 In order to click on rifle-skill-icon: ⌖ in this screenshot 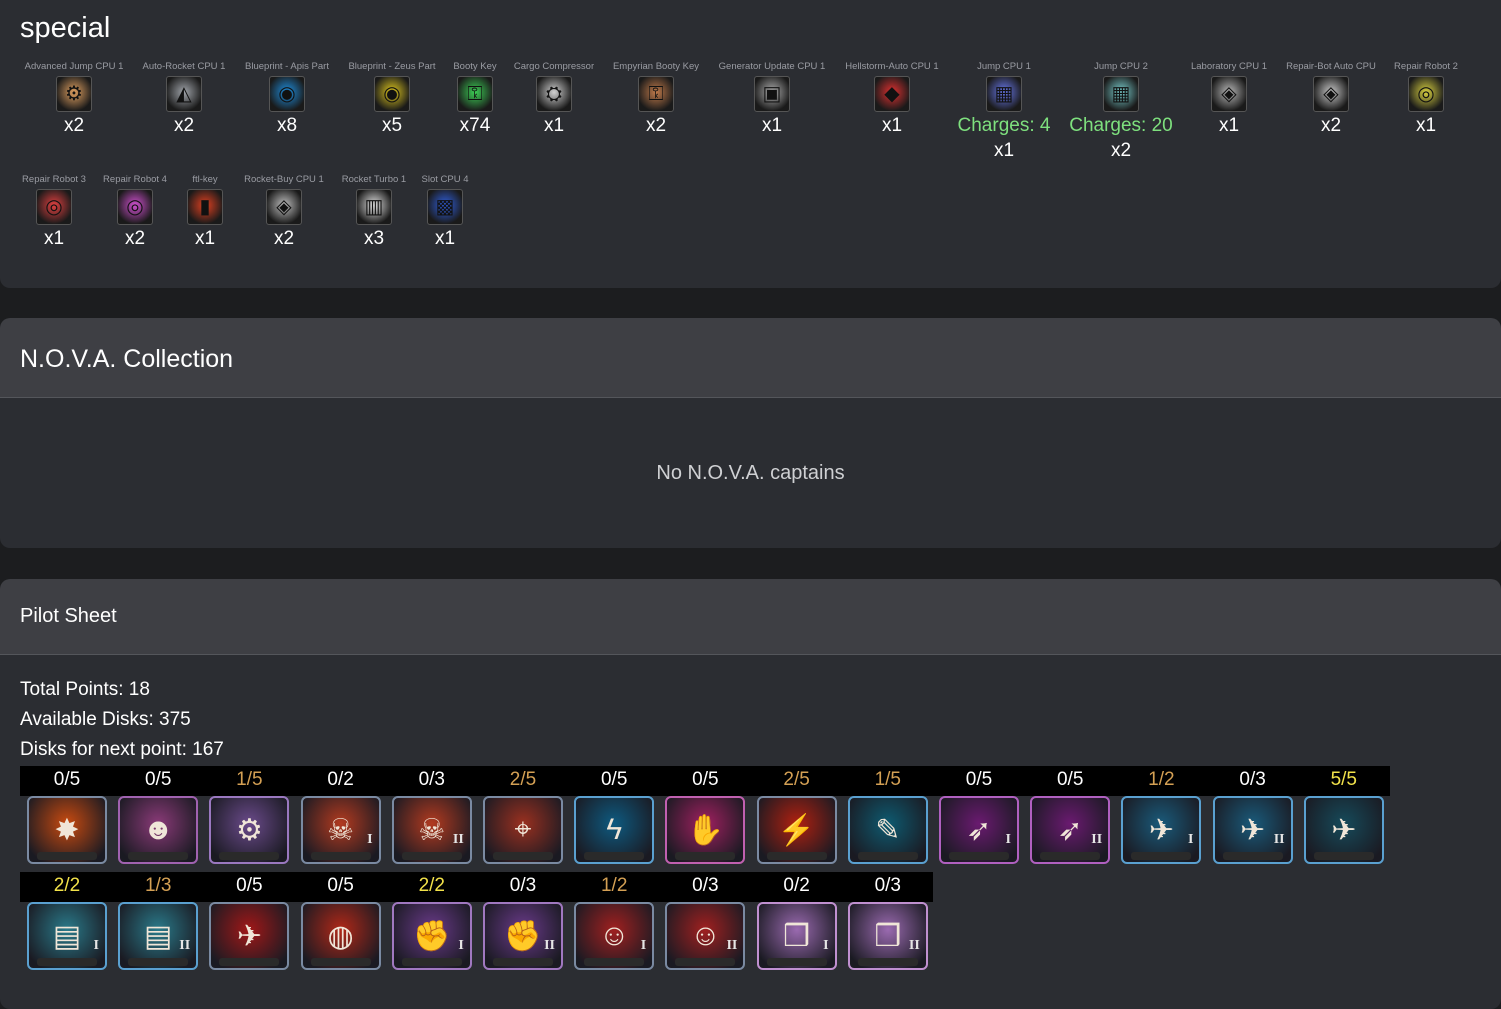, I will do `click(523, 830)`.